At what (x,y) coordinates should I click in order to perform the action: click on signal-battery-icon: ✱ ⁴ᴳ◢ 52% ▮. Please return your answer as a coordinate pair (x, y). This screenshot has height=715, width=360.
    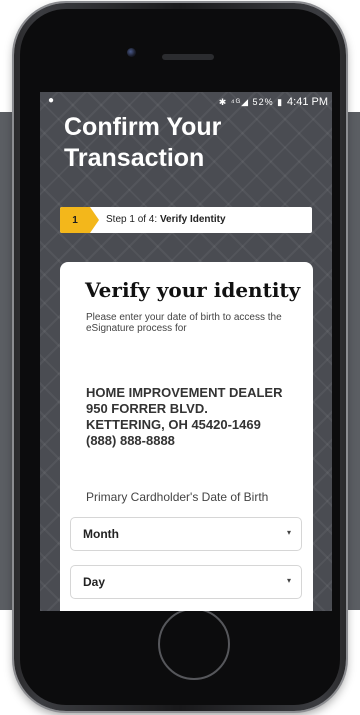
    Looking at the image, I should click on (251, 101).